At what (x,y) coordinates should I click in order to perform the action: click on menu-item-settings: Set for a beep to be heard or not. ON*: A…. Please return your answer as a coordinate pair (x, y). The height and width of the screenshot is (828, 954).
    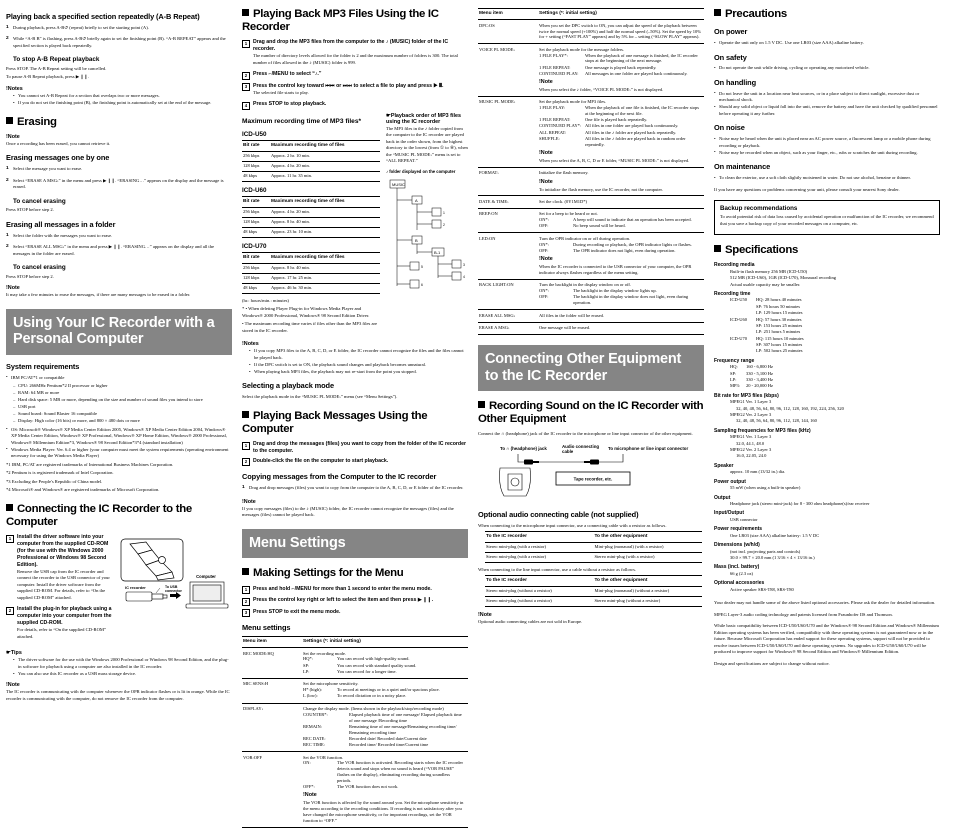
    Looking at the image, I should click on (621, 221).